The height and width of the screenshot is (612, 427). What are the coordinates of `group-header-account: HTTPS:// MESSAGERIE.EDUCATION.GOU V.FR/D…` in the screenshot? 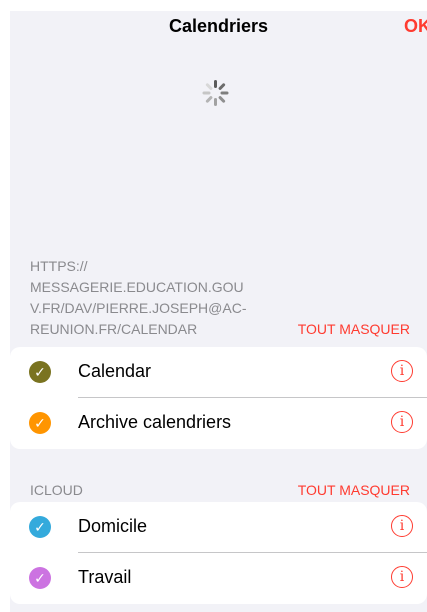 It's located at (220, 298).